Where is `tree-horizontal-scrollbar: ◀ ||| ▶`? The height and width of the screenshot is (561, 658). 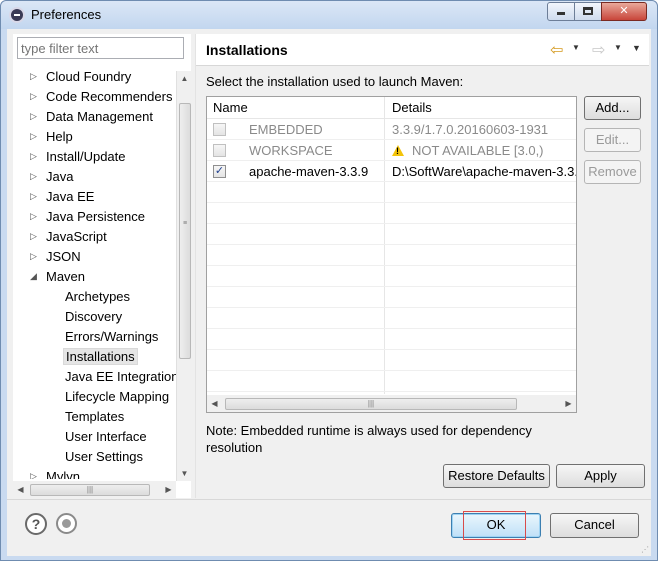 tree-horizontal-scrollbar: ◀ ||| ▶ is located at coordinates (94, 489).